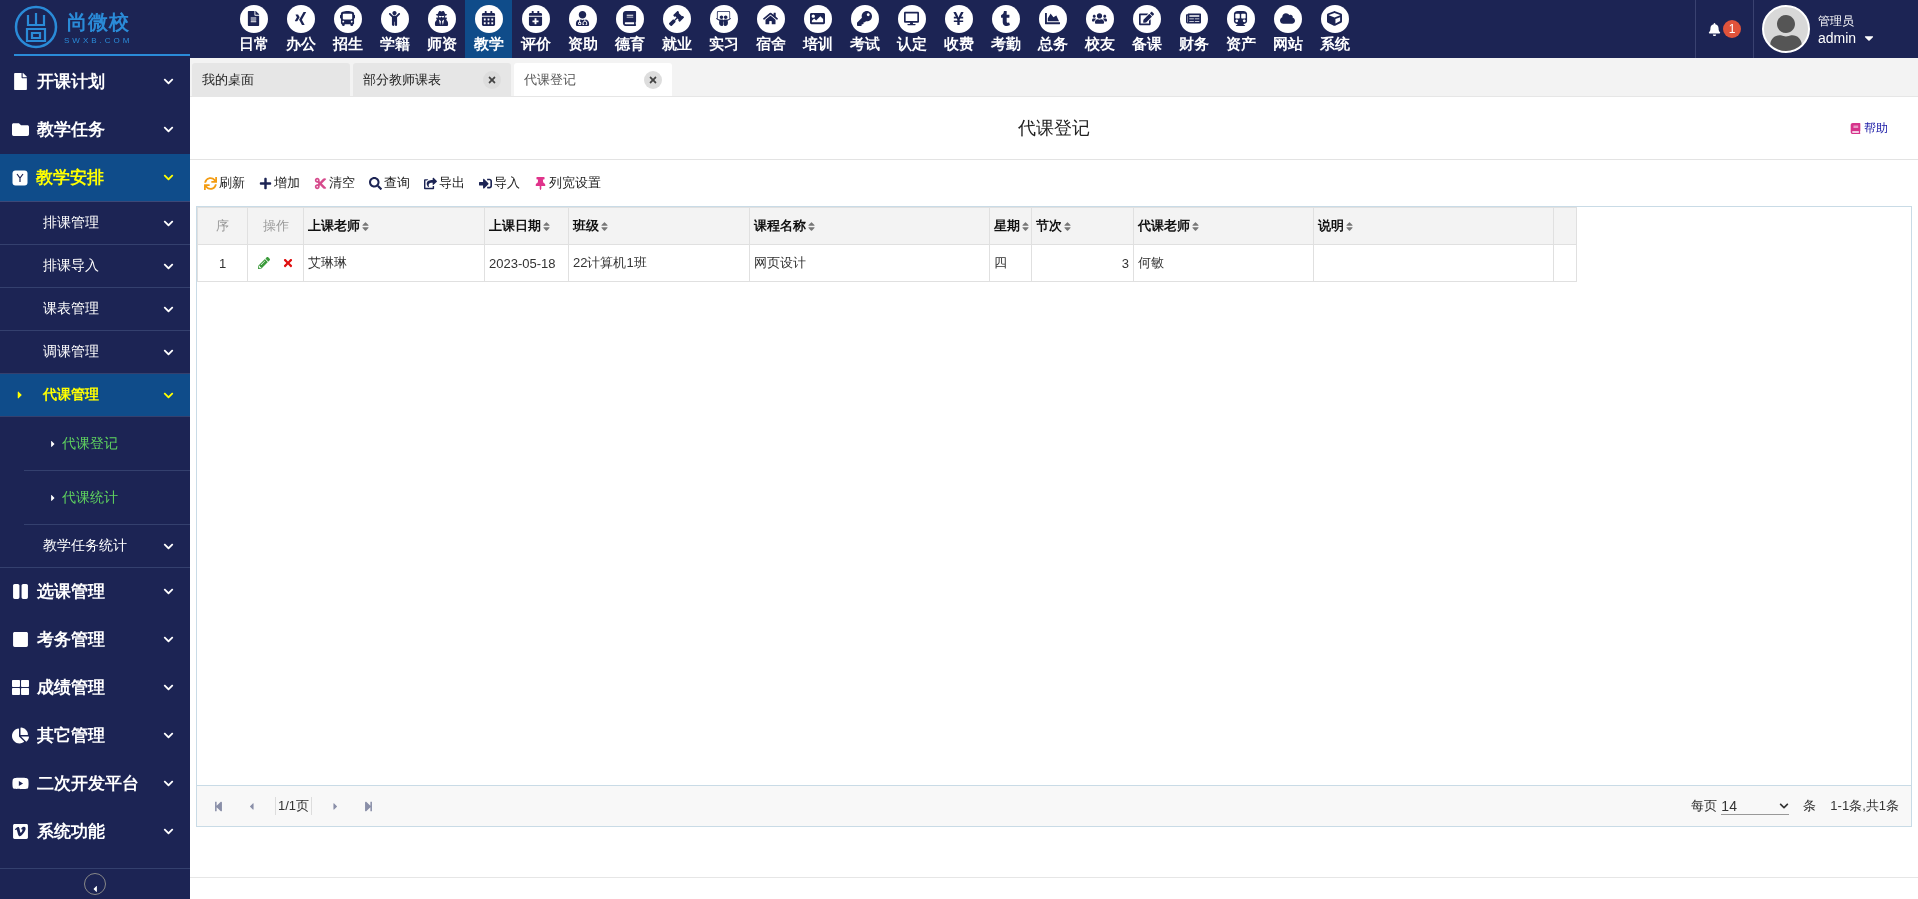  What do you see at coordinates (432, 79) in the screenshot?
I see `tab: 部分教师课表` at bounding box center [432, 79].